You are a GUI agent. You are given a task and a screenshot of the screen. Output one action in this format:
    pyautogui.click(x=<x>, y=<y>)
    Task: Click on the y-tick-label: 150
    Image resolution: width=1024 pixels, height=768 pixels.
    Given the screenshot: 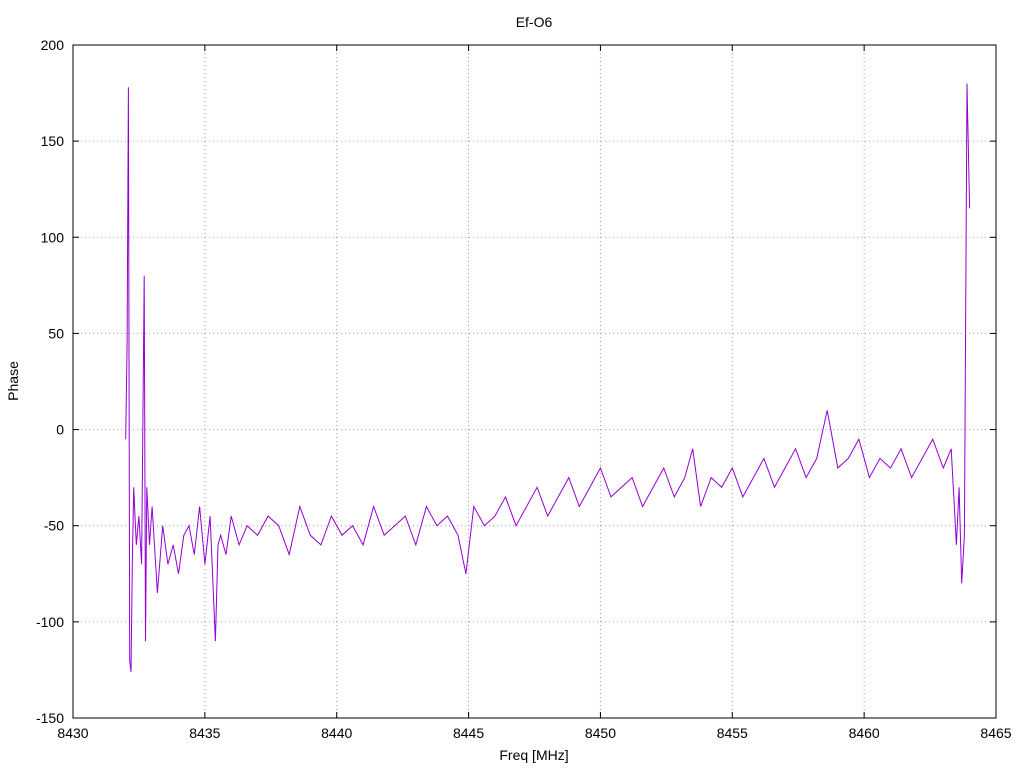 What is the action you would take?
    pyautogui.click(x=53, y=141)
    